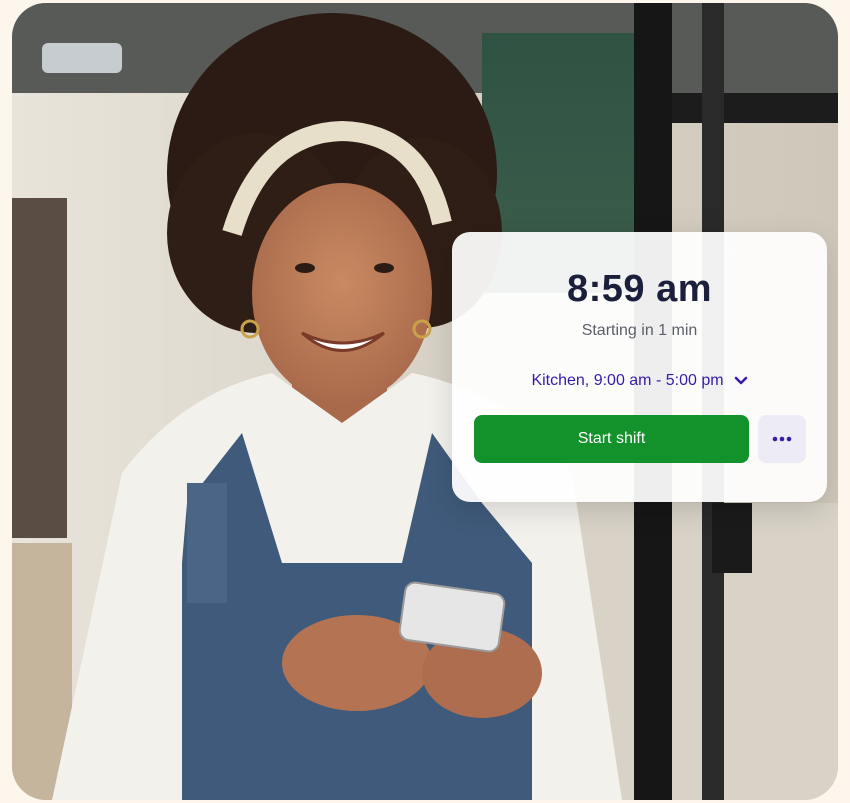  Describe the element at coordinates (639, 289) in the screenshot. I see `clock-time: 8:59 am` at that location.